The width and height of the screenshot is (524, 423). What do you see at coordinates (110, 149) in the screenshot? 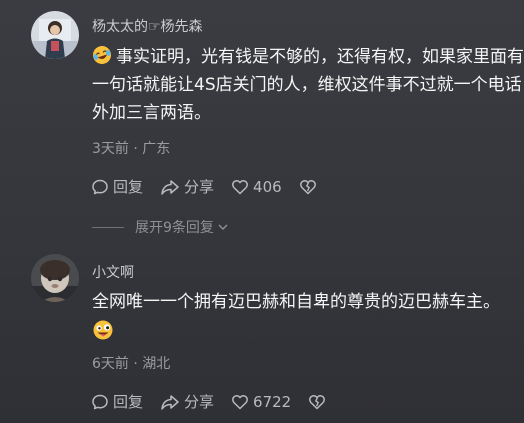
I see `comment-time: 3天前` at bounding box center [110, 149].